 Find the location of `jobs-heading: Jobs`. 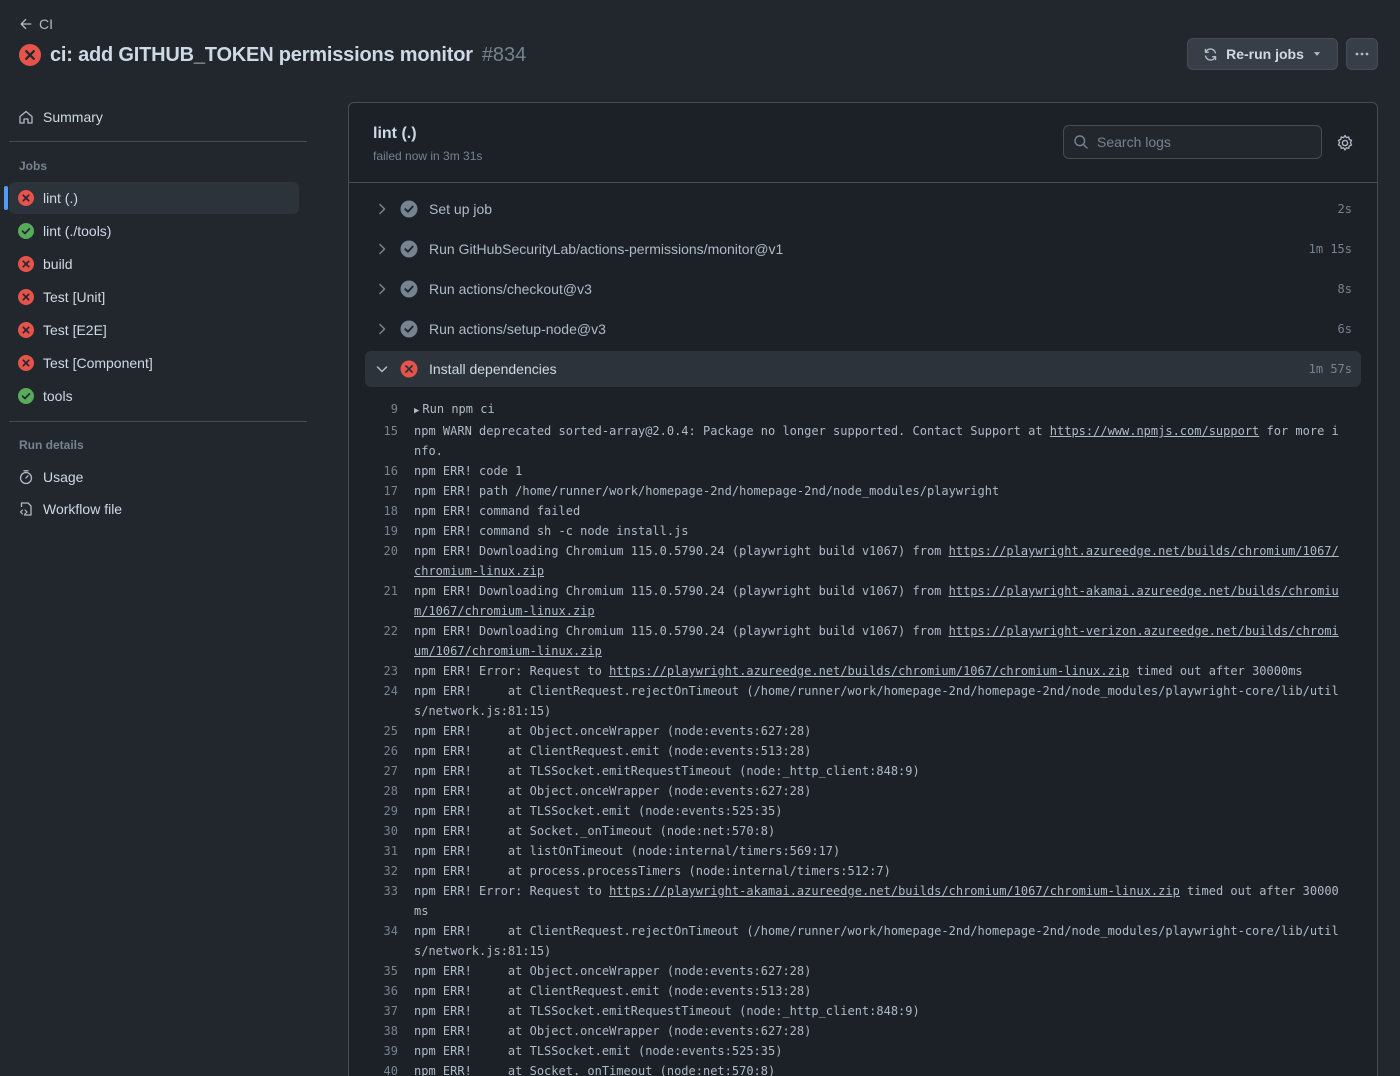

jobs-heading: Jobs is located at coordinates (33, 166).